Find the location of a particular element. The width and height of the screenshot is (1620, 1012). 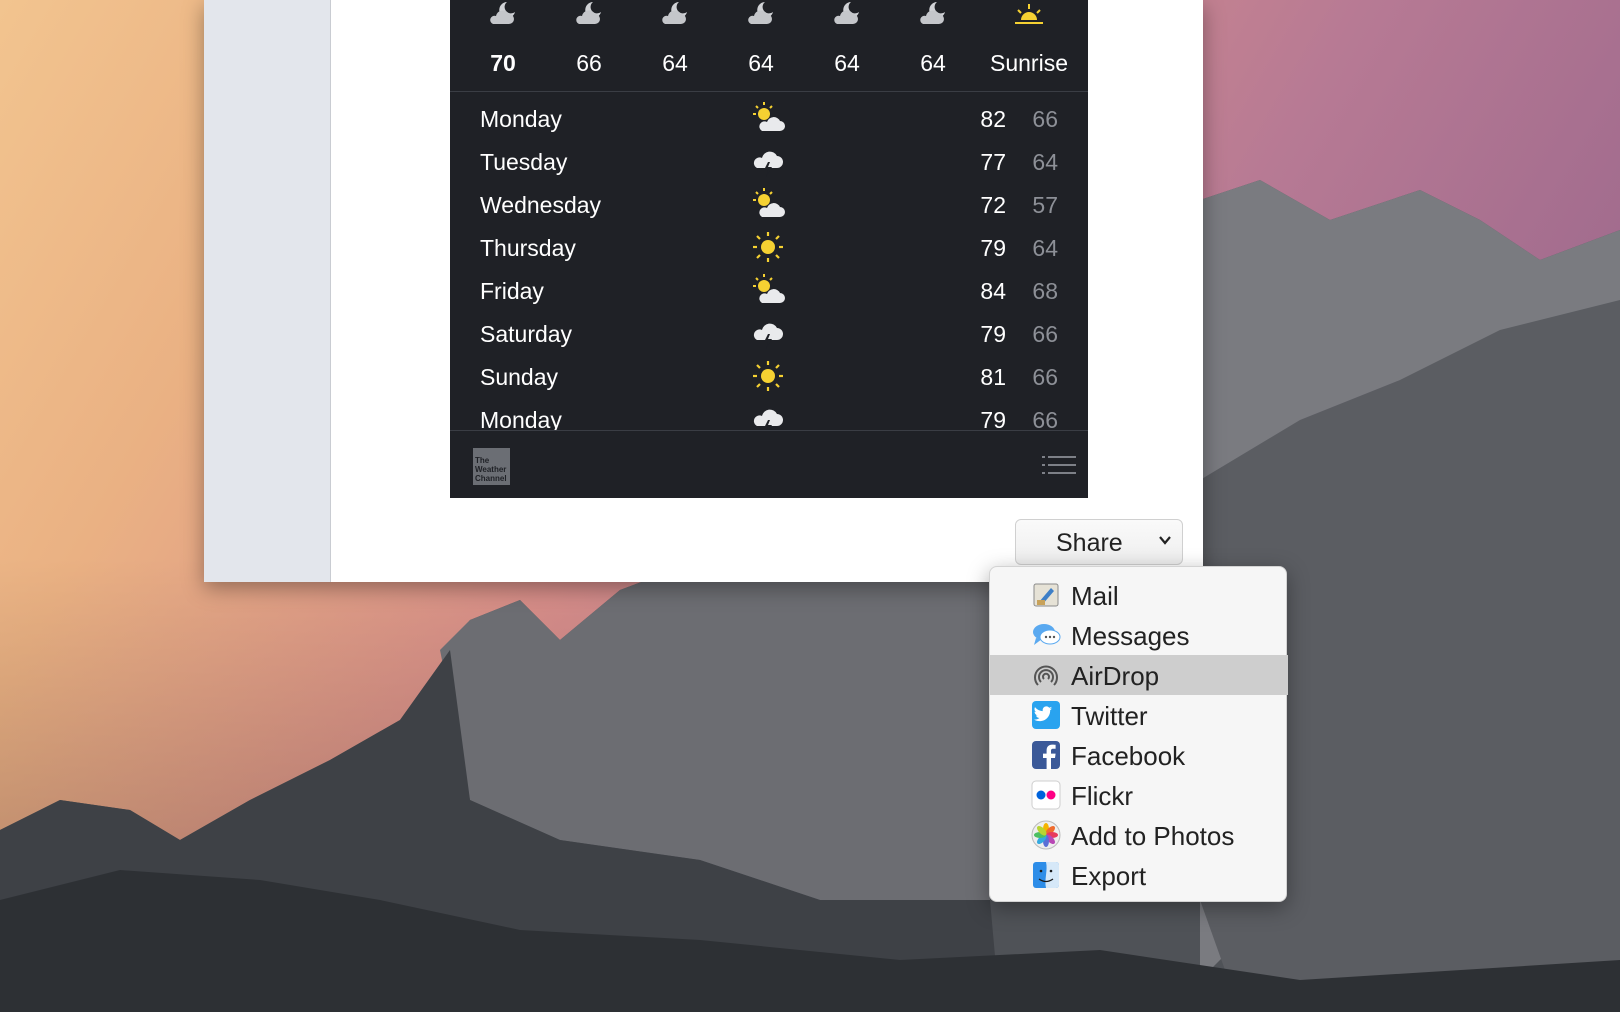

hourly-forecast: 70 66 64 64 64 64 Sunrise is located at coordinates (769, 46).